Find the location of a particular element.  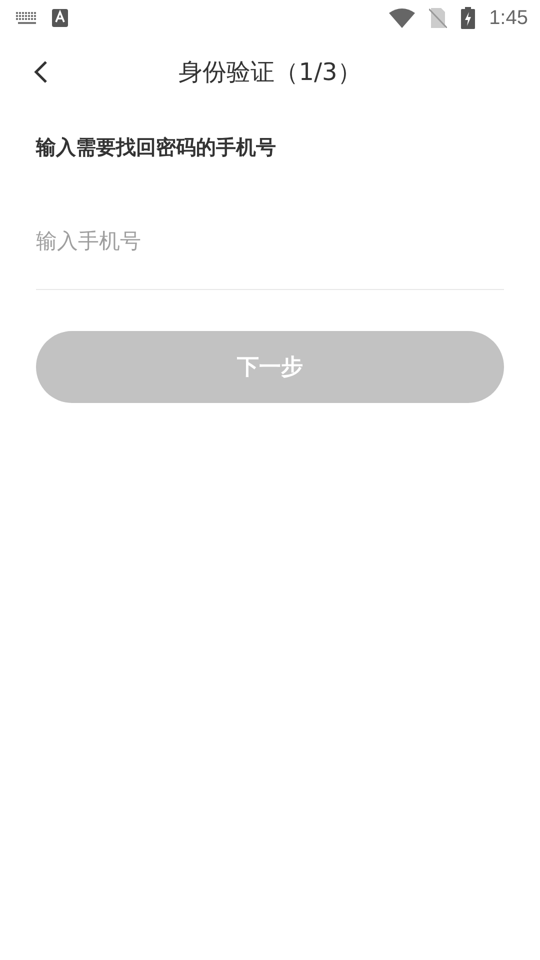

chevron-left-icon is located at coordinates (41, 72).